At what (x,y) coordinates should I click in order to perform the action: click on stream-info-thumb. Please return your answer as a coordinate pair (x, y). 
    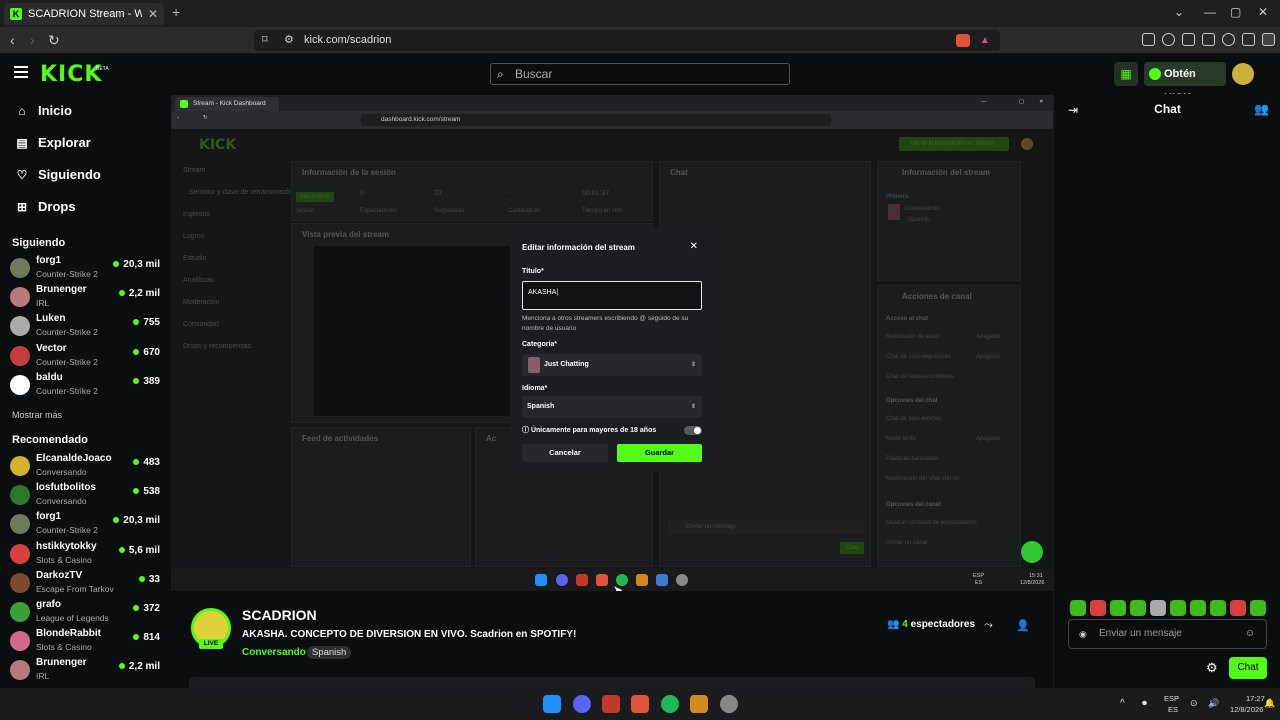
    Looking at the image, I should click on (894, 212).